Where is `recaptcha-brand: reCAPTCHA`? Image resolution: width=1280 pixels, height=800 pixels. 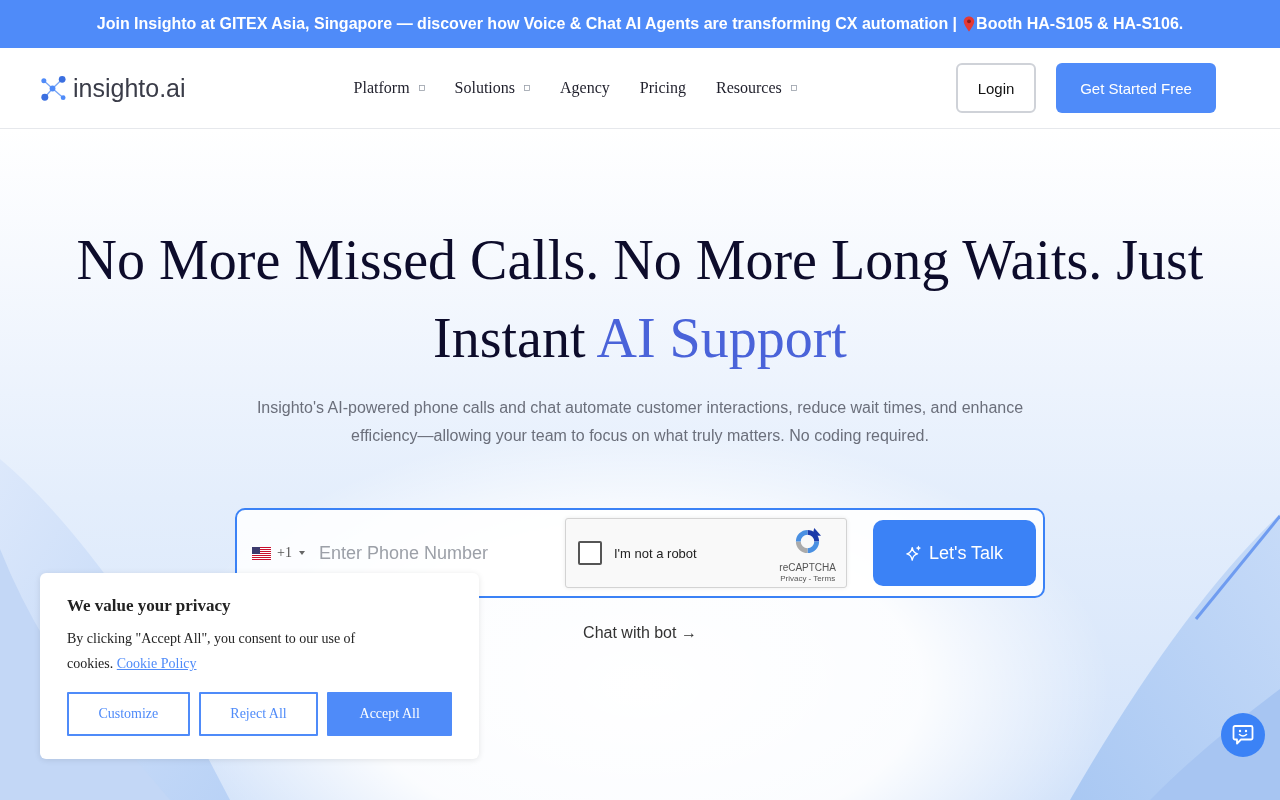
recaptcha-brand: reCAPTCHA is located at coordinates (807, 567).